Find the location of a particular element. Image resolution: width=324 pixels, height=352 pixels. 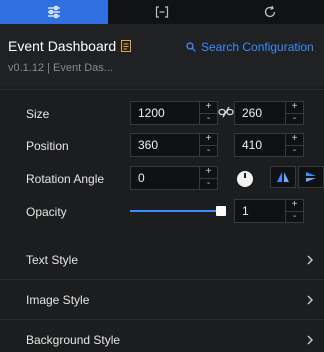

x-stepper: 360 + - is located at coordinates (174, 145).